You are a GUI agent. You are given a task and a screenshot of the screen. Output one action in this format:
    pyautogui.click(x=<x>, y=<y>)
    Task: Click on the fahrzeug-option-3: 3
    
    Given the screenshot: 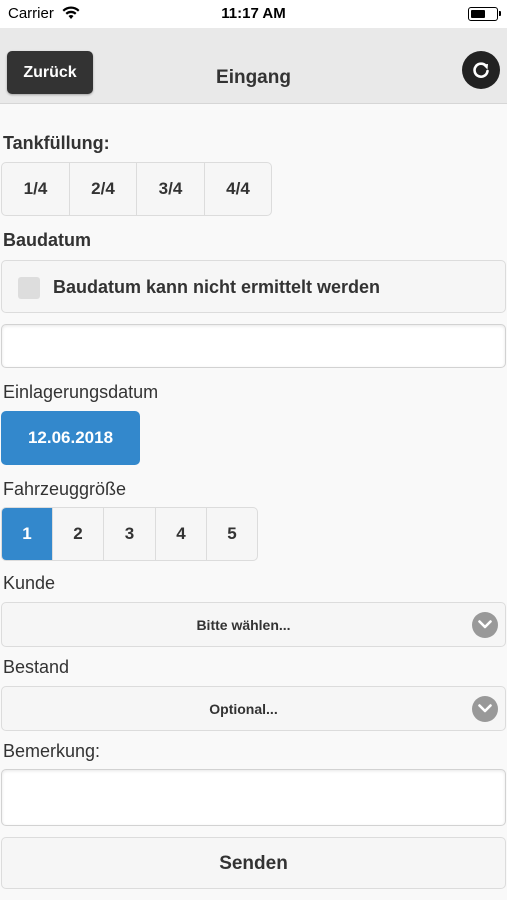 What is the action you would take?
    pyautogui.click(x=130, y=534)
    